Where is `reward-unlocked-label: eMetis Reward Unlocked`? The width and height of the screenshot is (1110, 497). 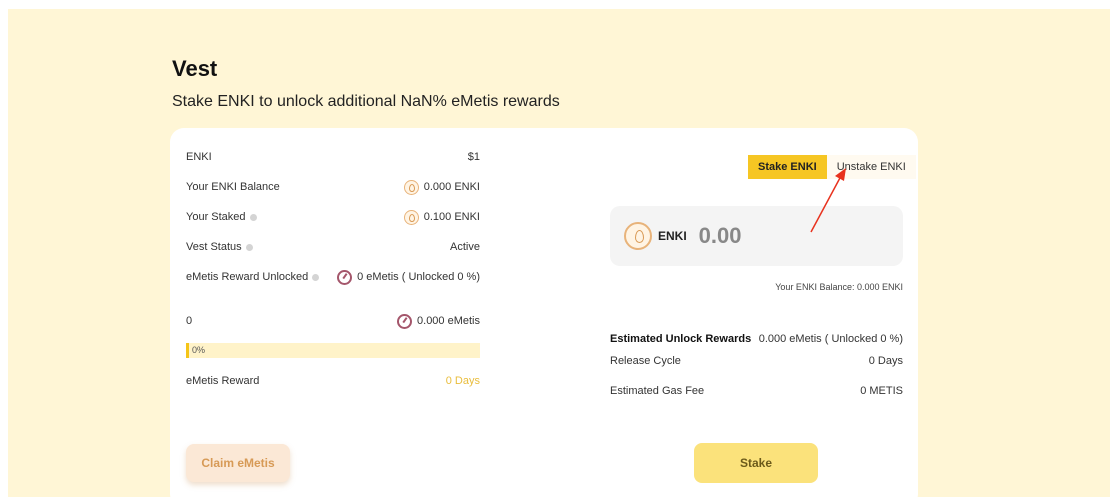 reward-unlocked-label: eMetis Reward Unlocked is located at coordinates (247, 277).